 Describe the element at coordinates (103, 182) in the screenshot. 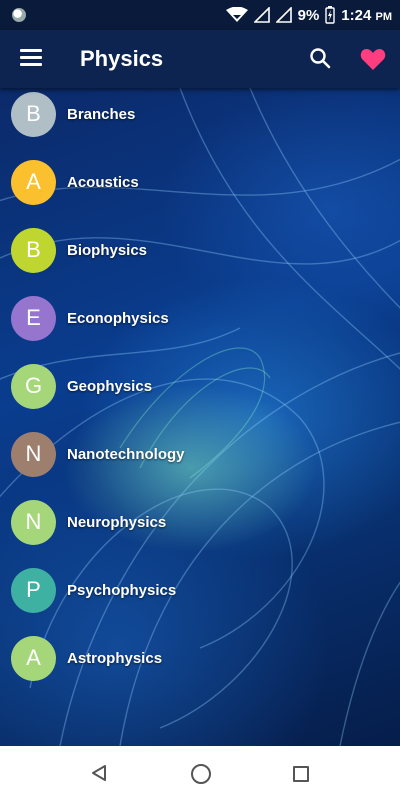

I see `list-item-label: Acoustics` at that location.